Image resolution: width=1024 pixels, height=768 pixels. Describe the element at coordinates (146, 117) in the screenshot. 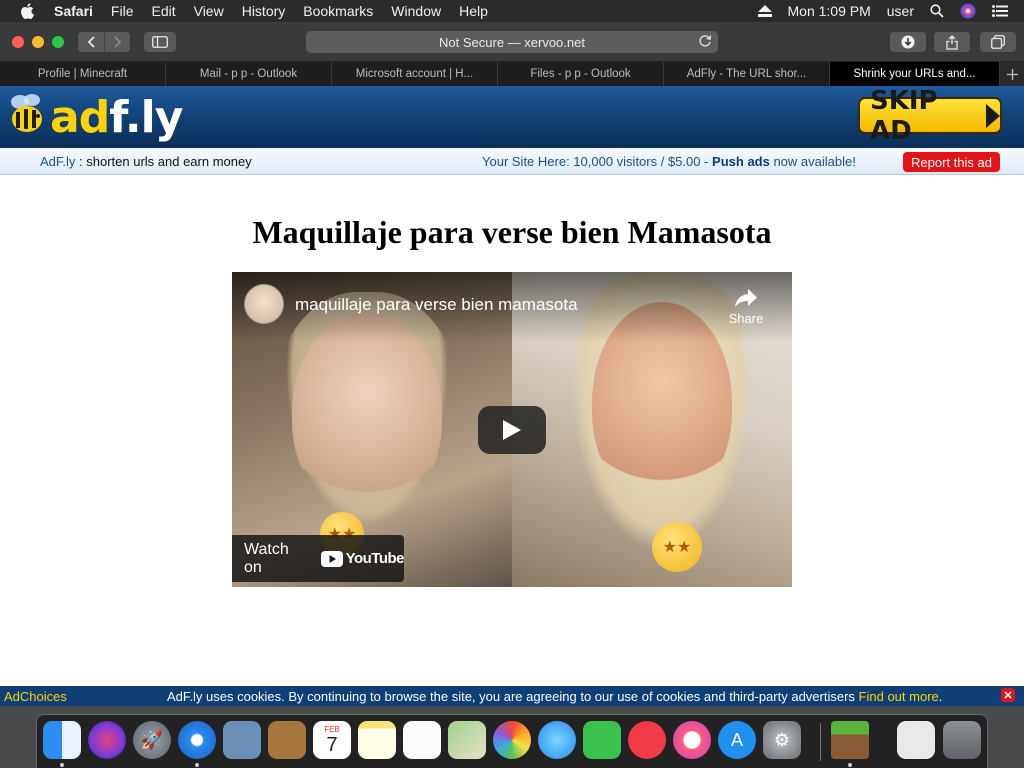

I see `logo-rest-part: f.ly` at that location.